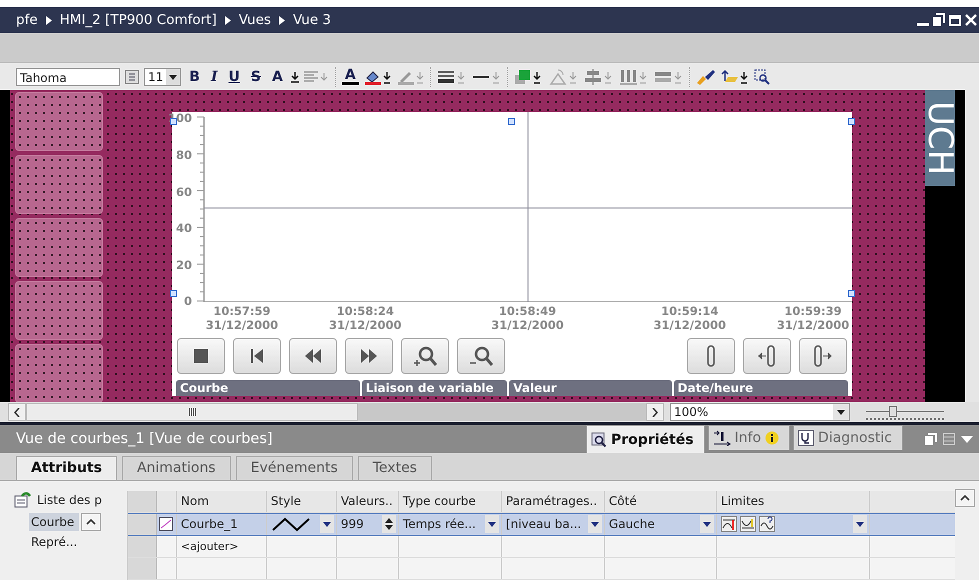 Image resolution: width=979 pixels, height=580 pixels. Describe the element at coordinates (971, 20) in the screenshot. I see `close-icon` at that location.